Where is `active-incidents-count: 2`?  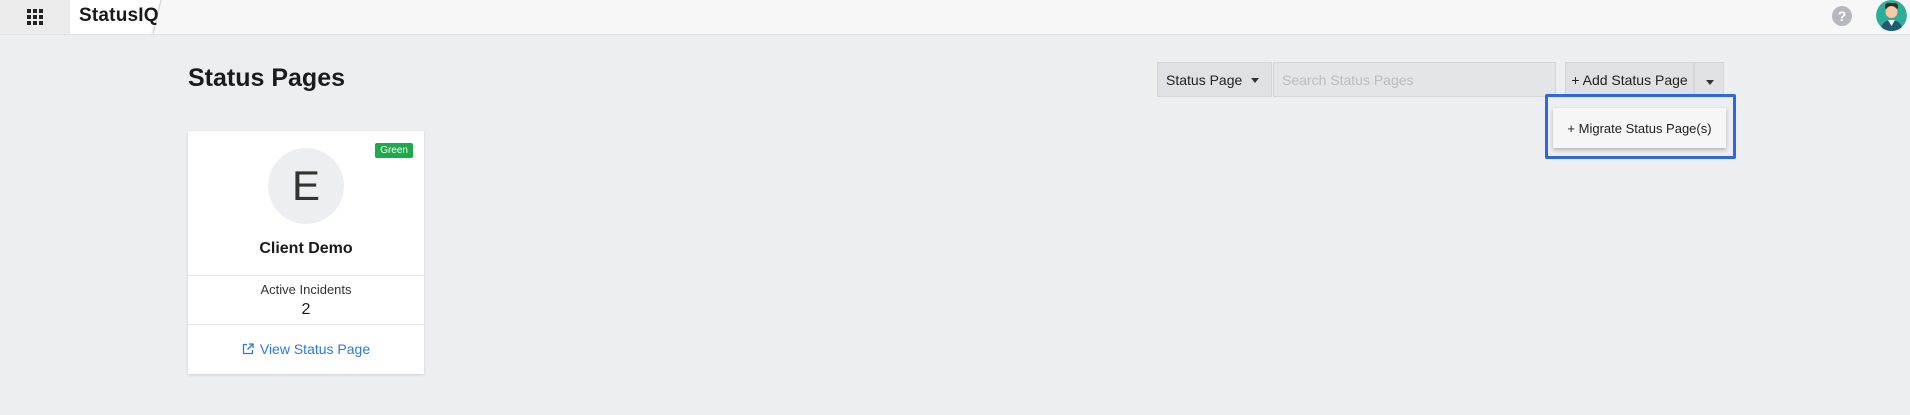 active-incidents-count: 2 is located at coordinates (306, 309).